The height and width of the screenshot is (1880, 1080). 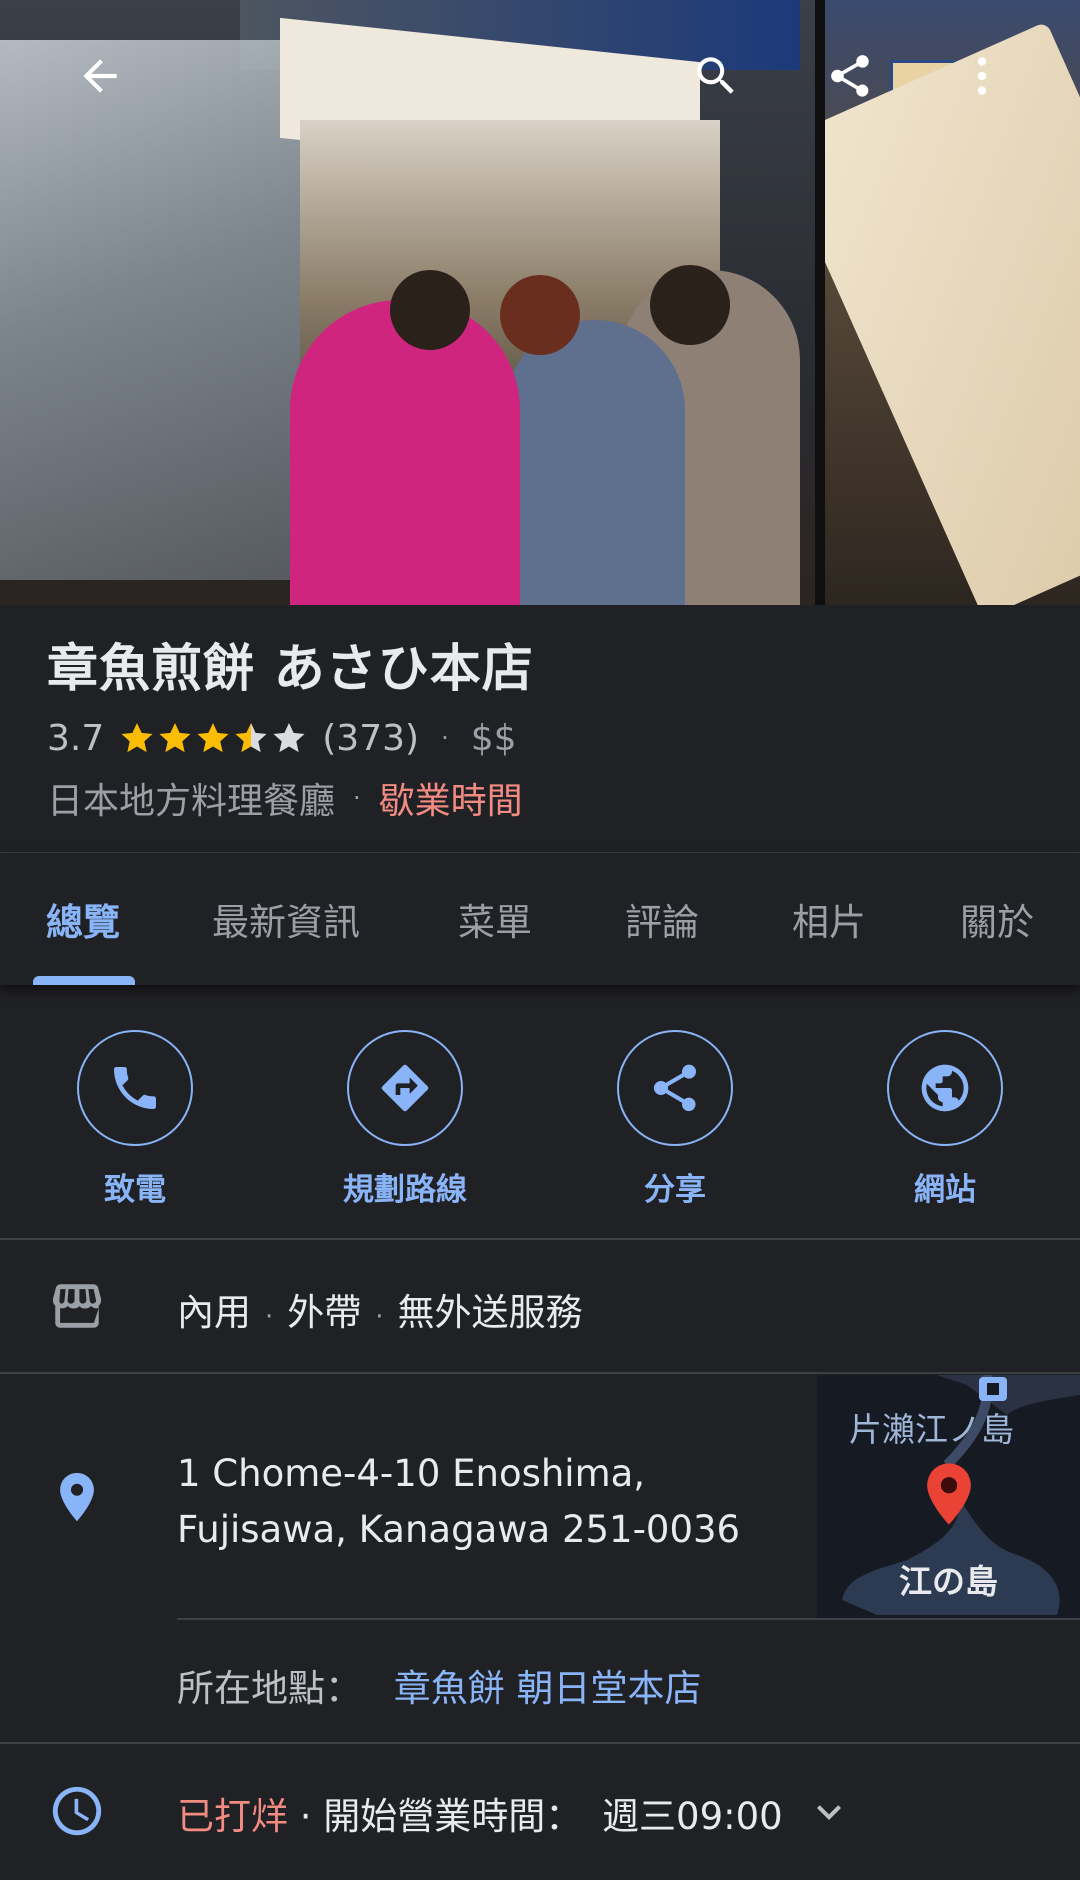 I want to click on map-label-station: 片瀨江ノ島, so click(x=931, y=1429).